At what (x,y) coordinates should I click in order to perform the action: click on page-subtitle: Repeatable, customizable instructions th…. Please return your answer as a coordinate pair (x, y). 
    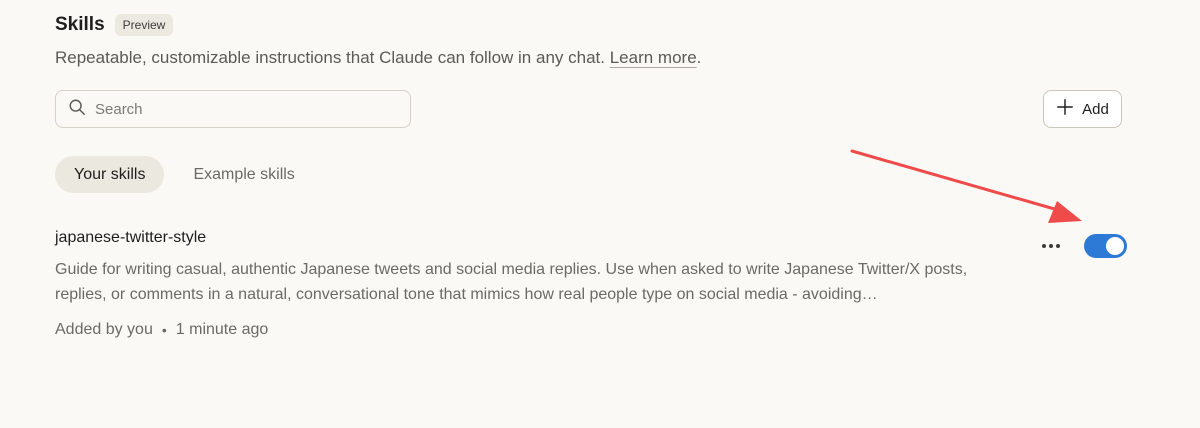
    Looking at the image, I should click on (378, 58).